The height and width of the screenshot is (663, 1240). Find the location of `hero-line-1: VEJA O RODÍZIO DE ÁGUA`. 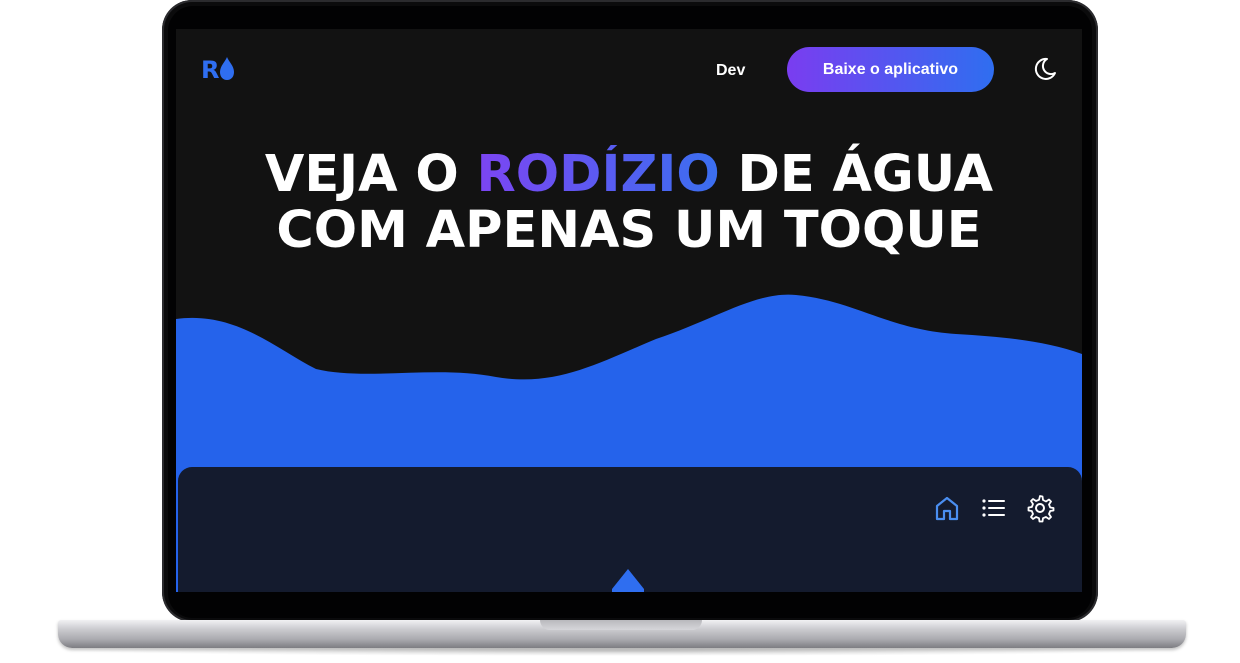

hero-line-1: VEJA O RODÍZIO DE ÁGUA is located at coordinates (629, 175).